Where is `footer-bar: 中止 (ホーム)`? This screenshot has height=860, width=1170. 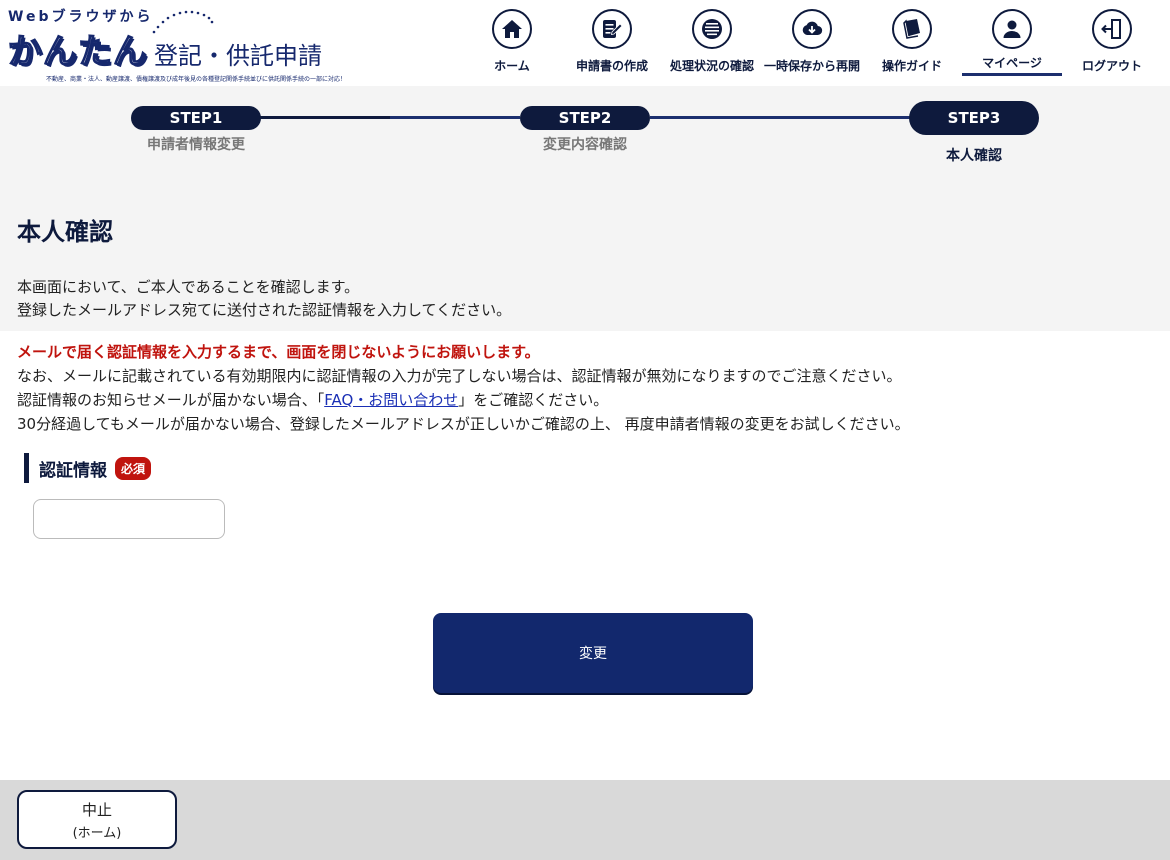 footer-bar: 中止 (ホーム) is located at coordinates (585, 820).